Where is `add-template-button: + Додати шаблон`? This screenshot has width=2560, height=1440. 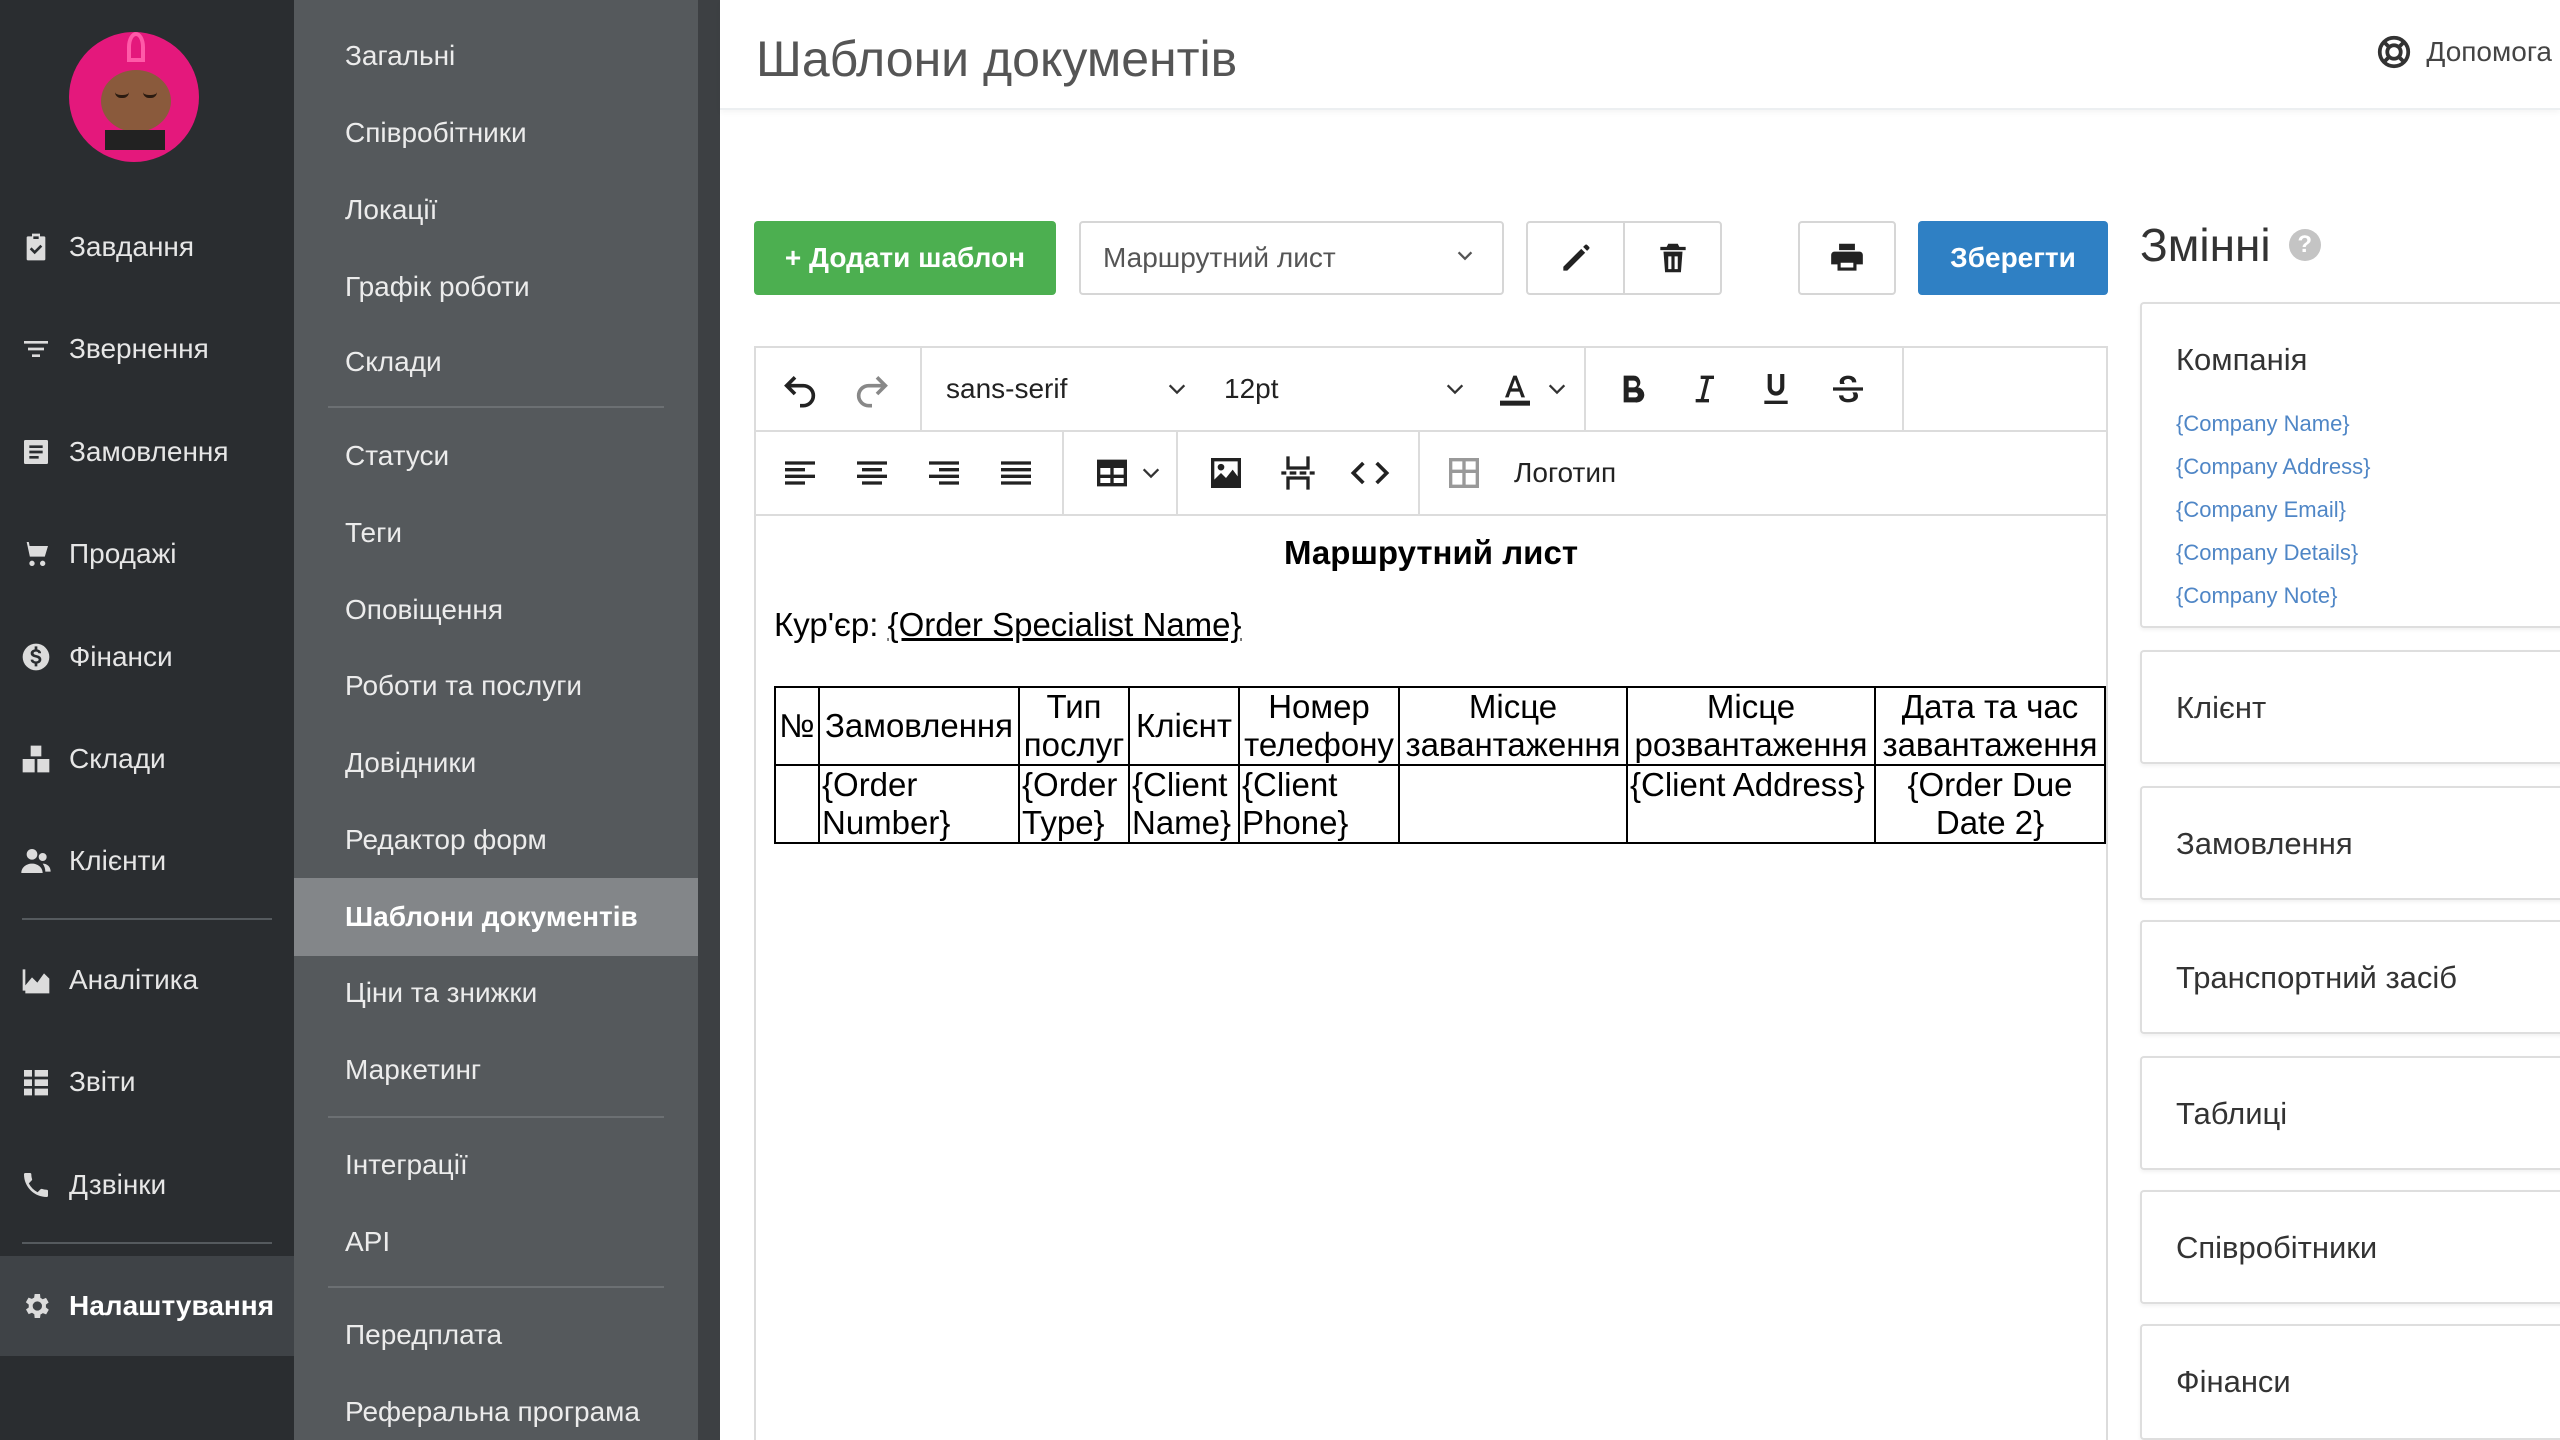 add-template-button: + Додати шаблон is located at coordinates (905, 258).